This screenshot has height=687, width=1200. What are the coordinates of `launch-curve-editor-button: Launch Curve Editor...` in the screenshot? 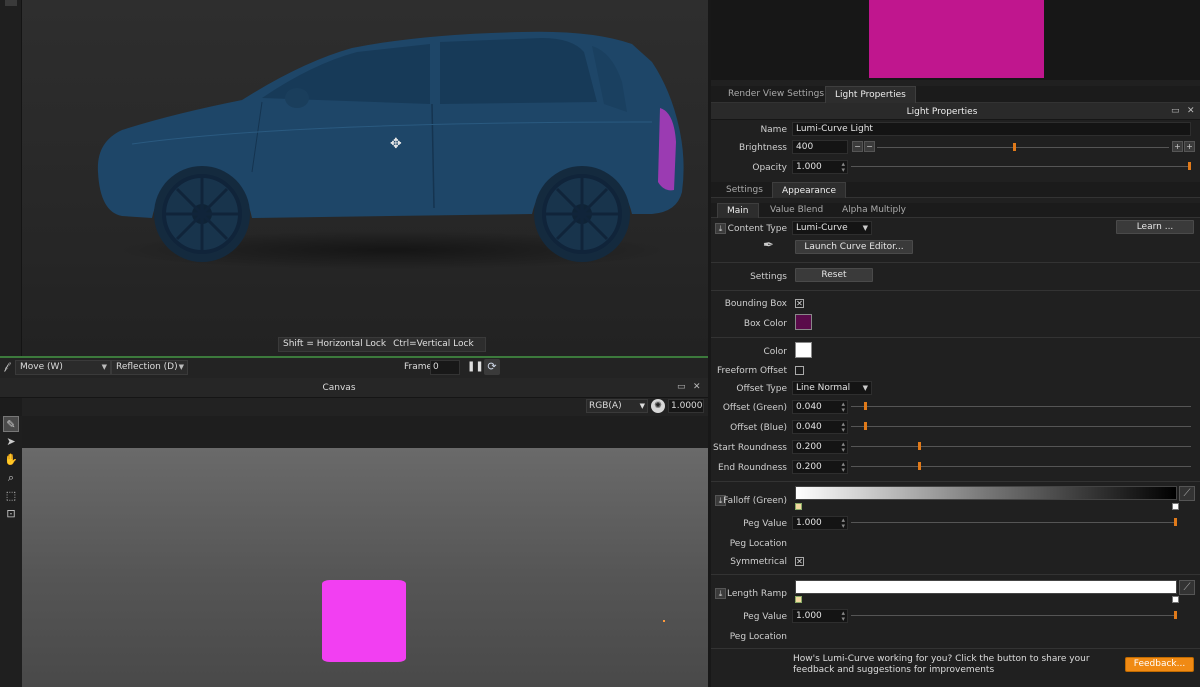 It's located at (854, 247).